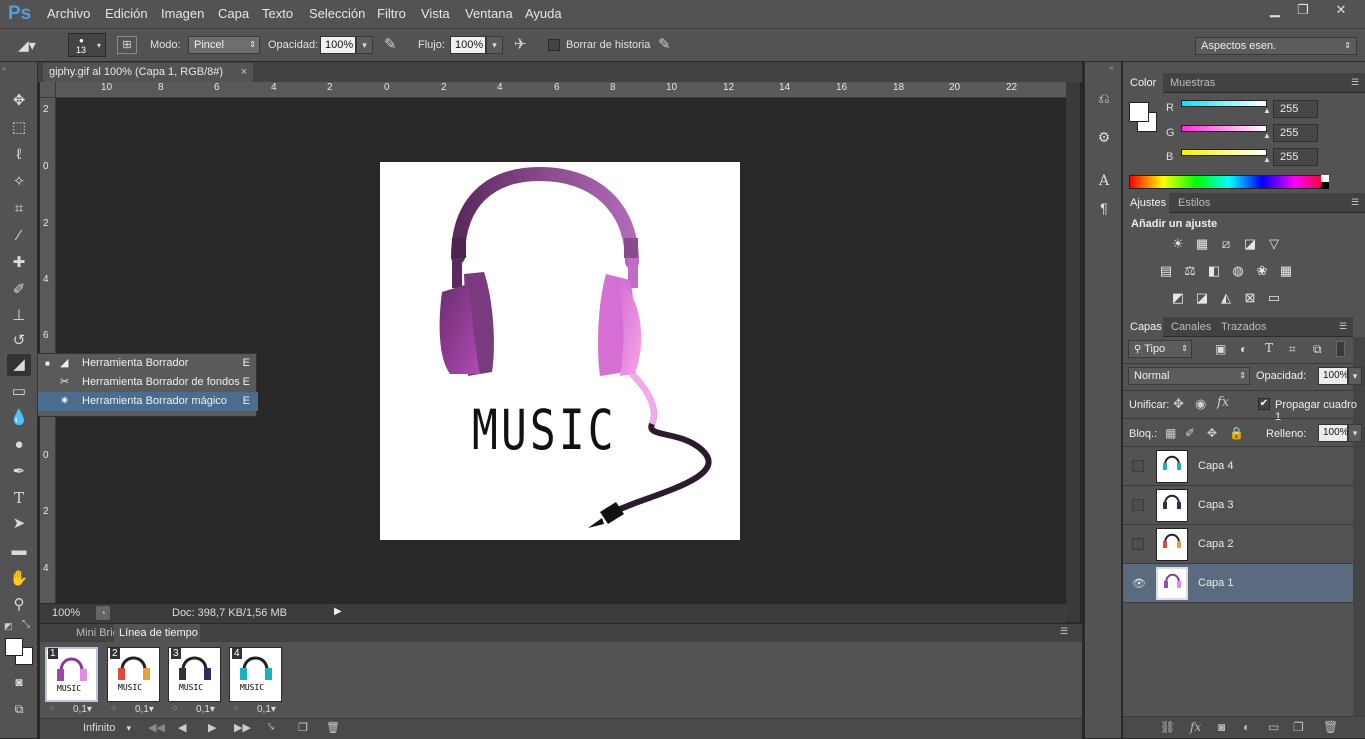 This screenshot has width=1365, height=739. What do you see at coordinates (87, 45) in the screenshot?
I see `brush-size-picker: ● 13 ▾` at bounding box center [87, 45].